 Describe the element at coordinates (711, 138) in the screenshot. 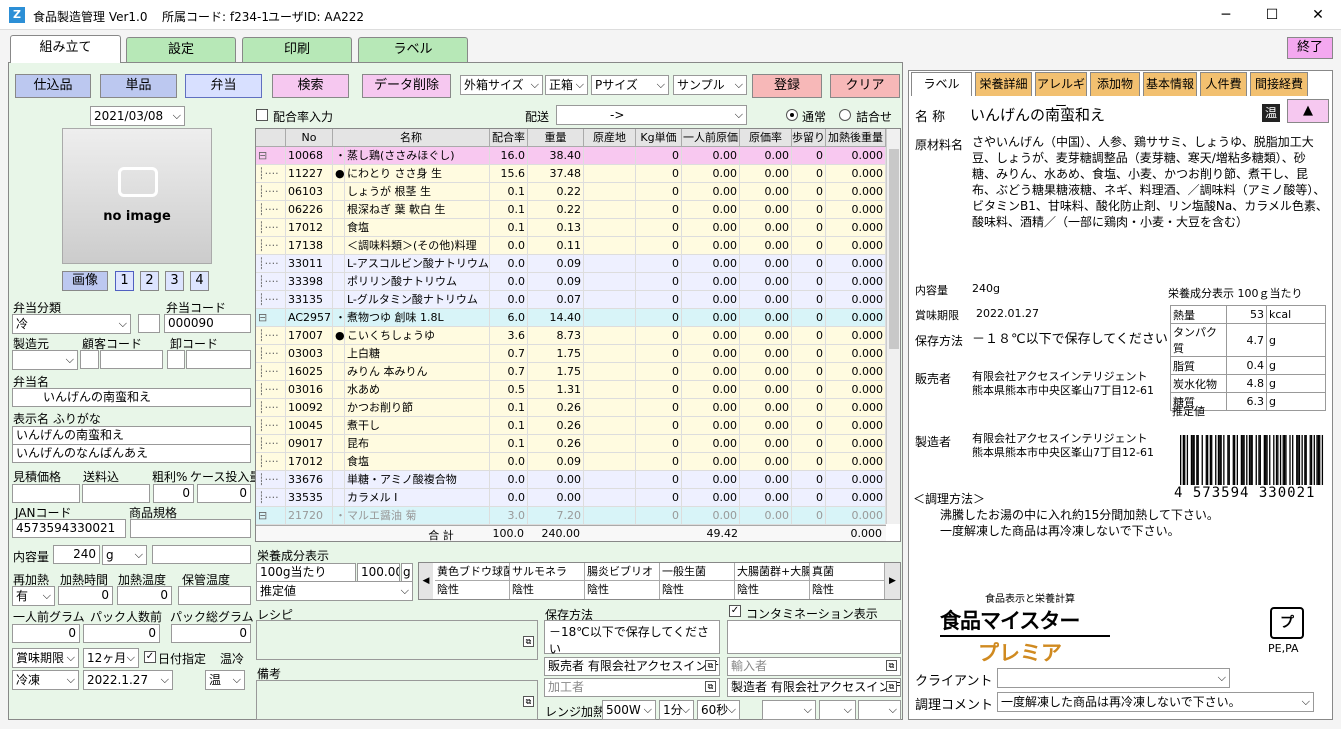

I see `grid-header-cell: 一人前原価` at that location.